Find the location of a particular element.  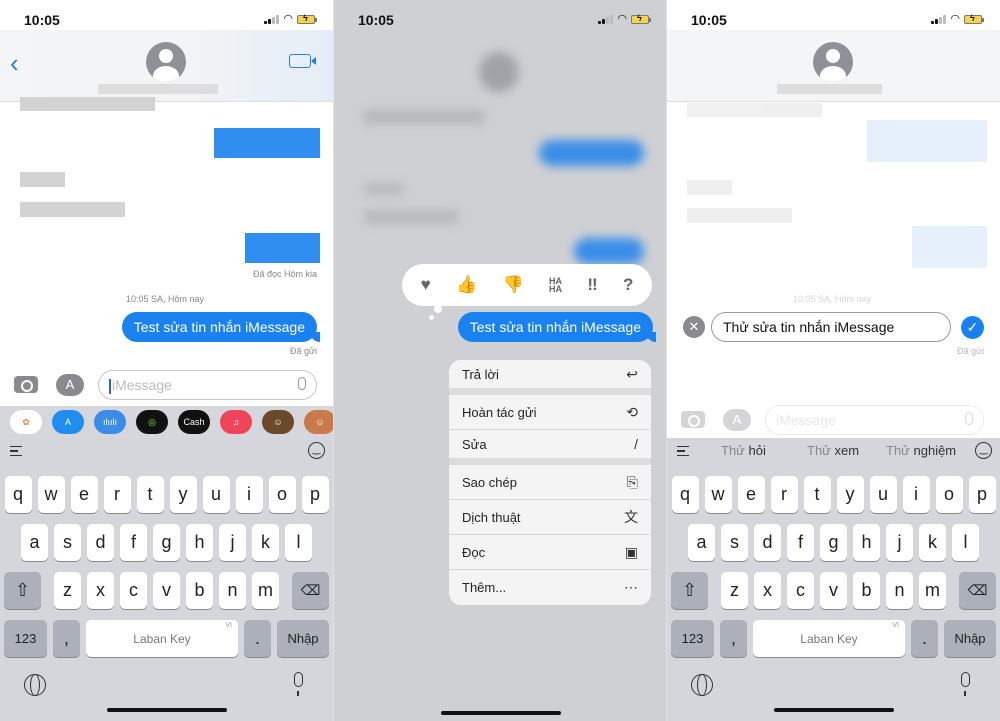

key-j: j is located at coordinates (899, 542).